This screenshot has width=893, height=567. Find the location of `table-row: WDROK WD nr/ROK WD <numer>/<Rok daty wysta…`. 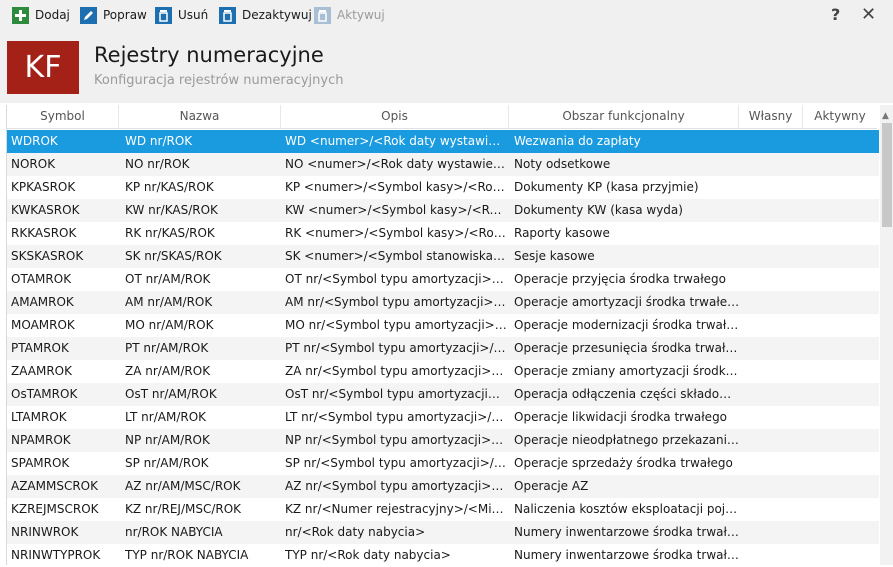

table-row: WDROK WD nr/ROK WD <numer>/<Rok daty wysta… is located at coordinates (443, 141).